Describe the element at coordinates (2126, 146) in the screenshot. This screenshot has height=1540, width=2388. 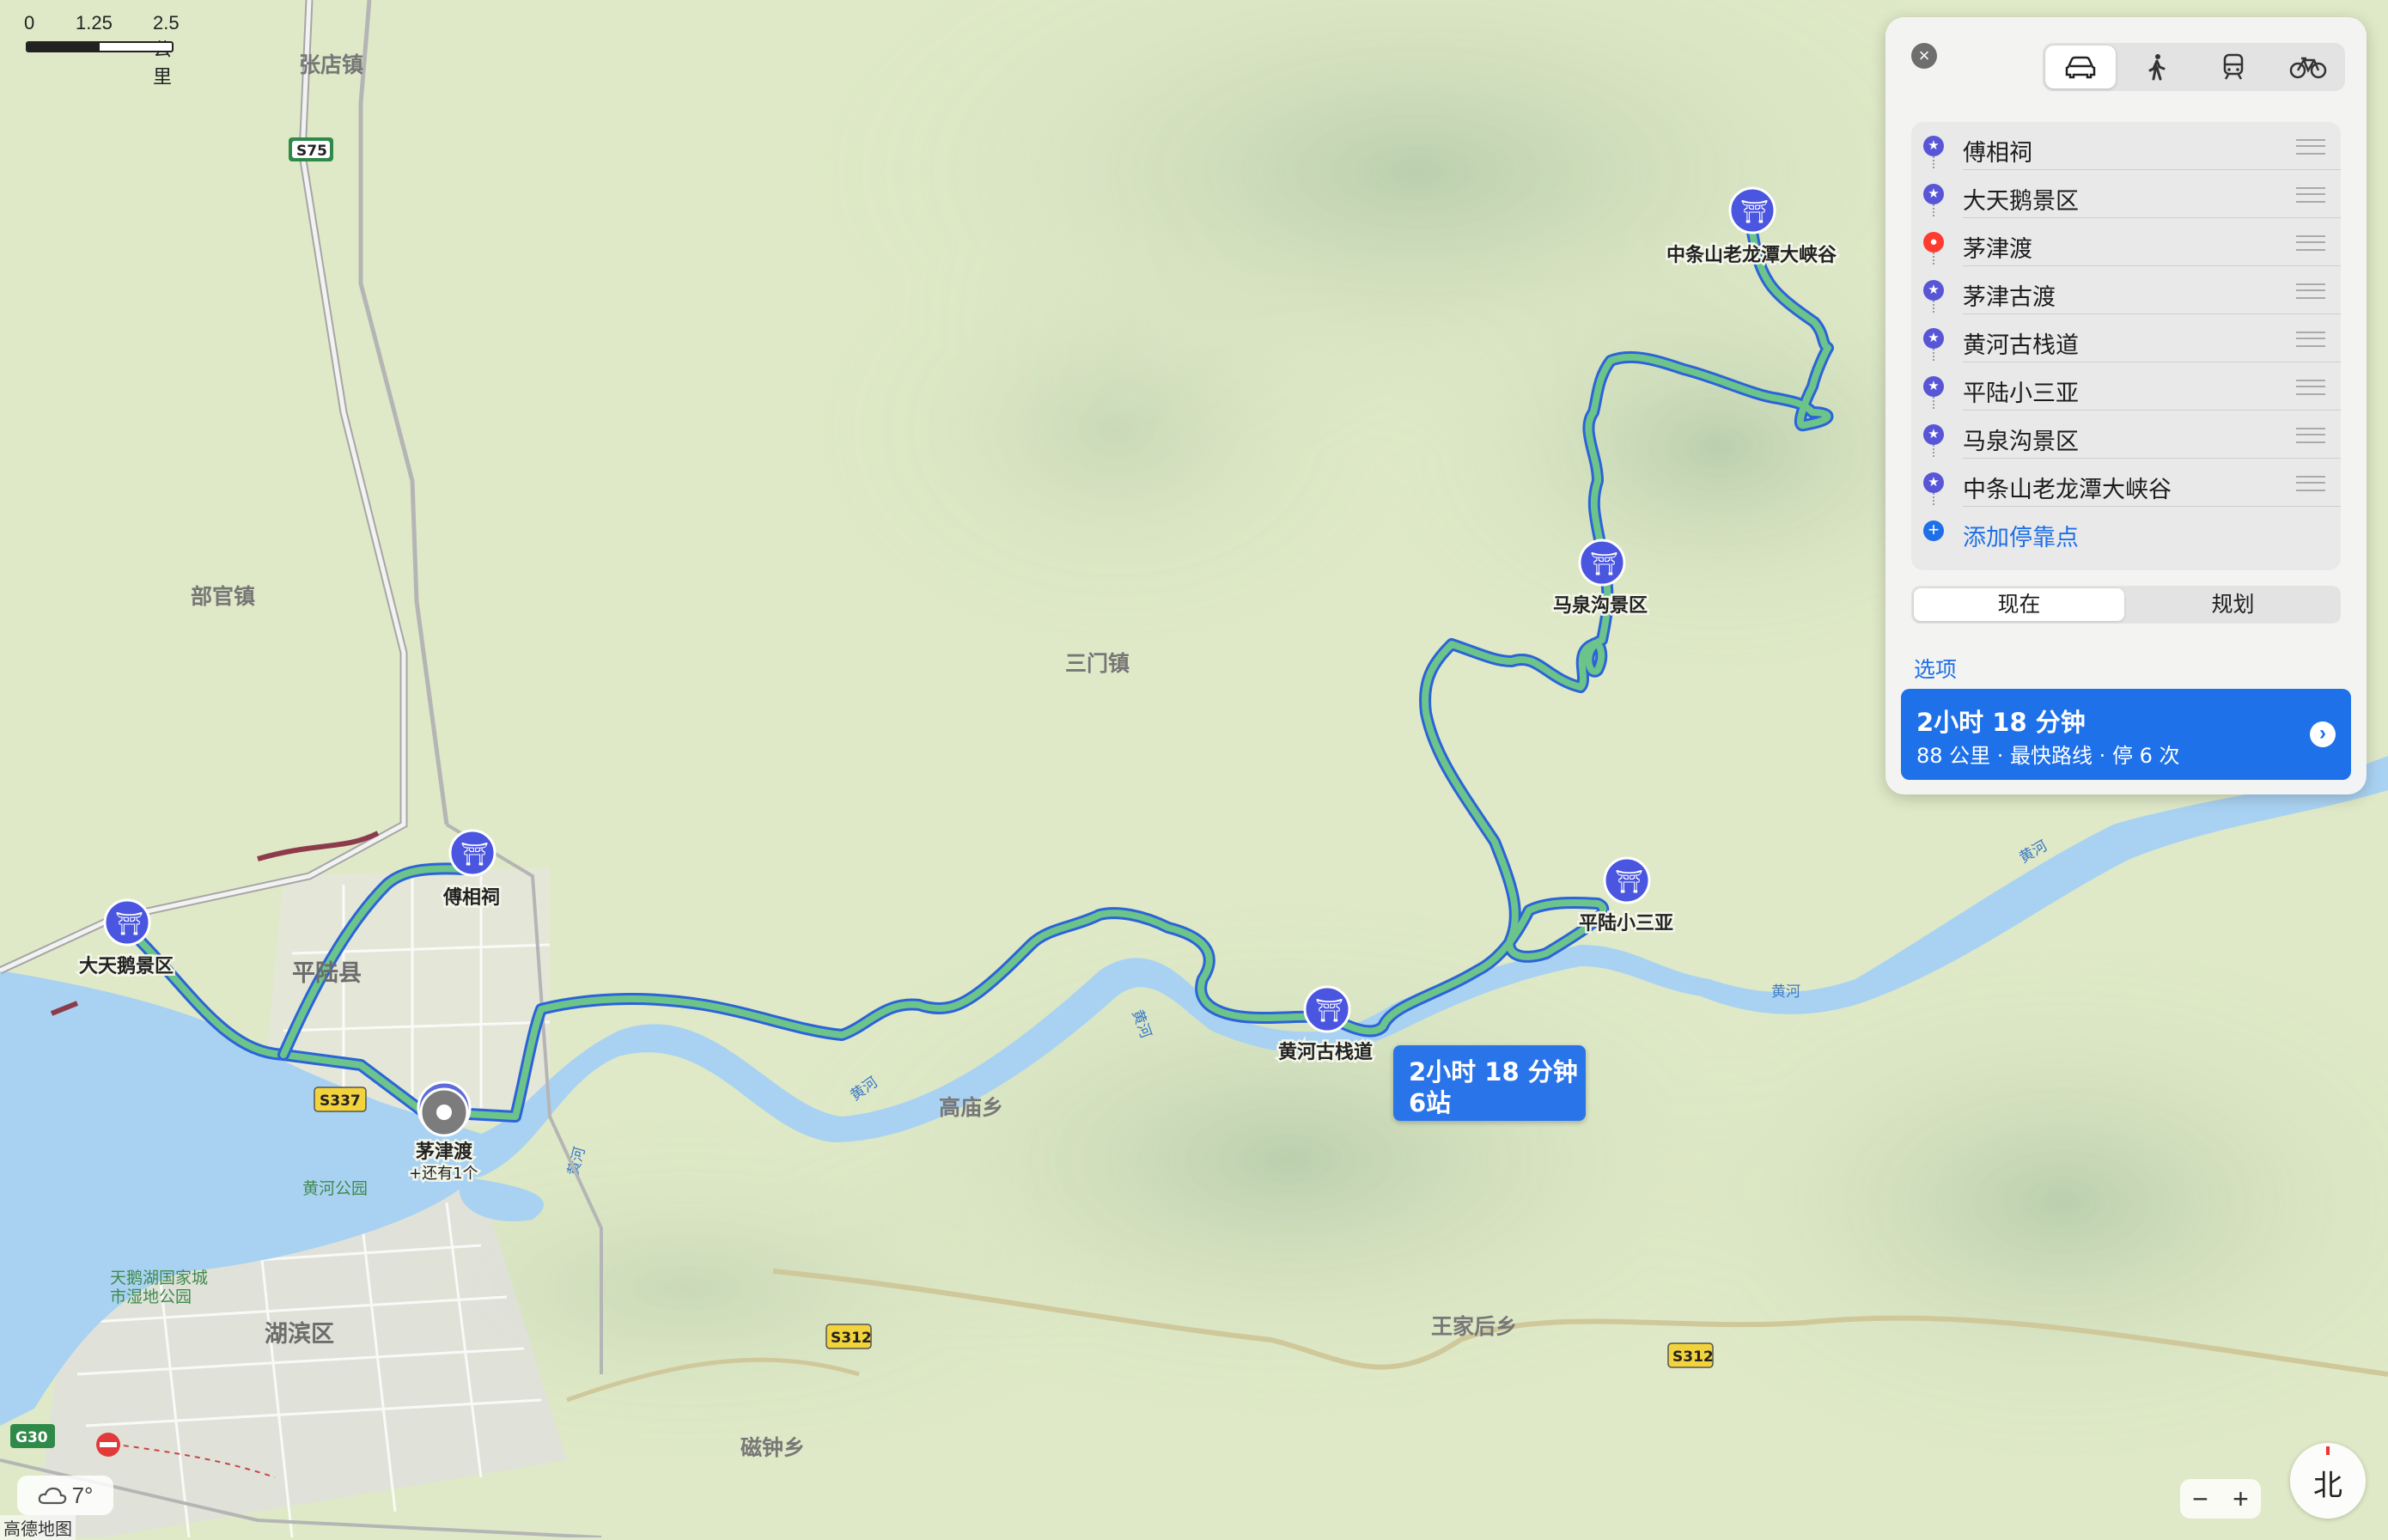
I see `stop-item: ★ 傅相祠` at that location.